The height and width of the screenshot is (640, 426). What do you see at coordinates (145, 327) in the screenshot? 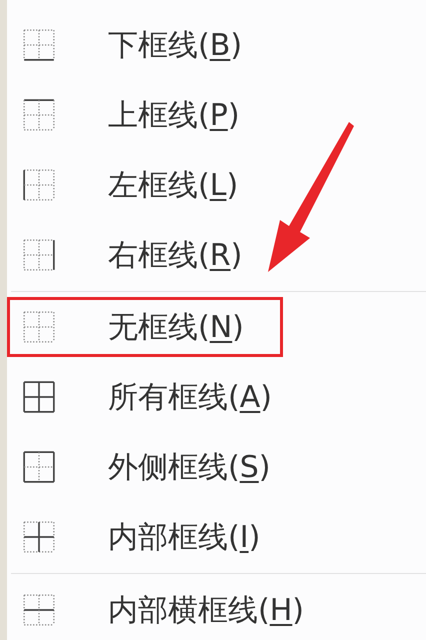
I see `menu-item: 无框线(N)` at bounding box center [145, 327].